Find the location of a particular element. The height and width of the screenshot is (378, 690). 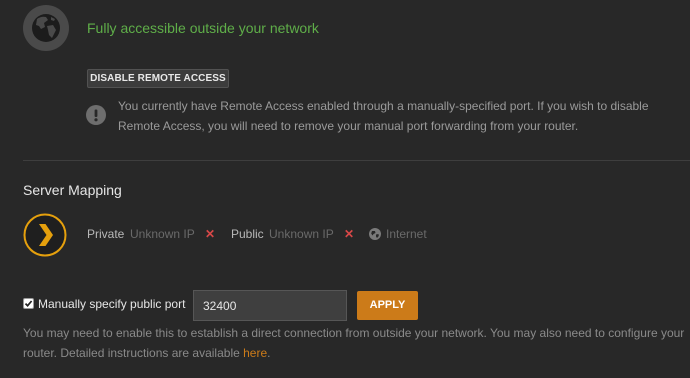

private-error-icon: ✕ is located at coordinates (210, 234).